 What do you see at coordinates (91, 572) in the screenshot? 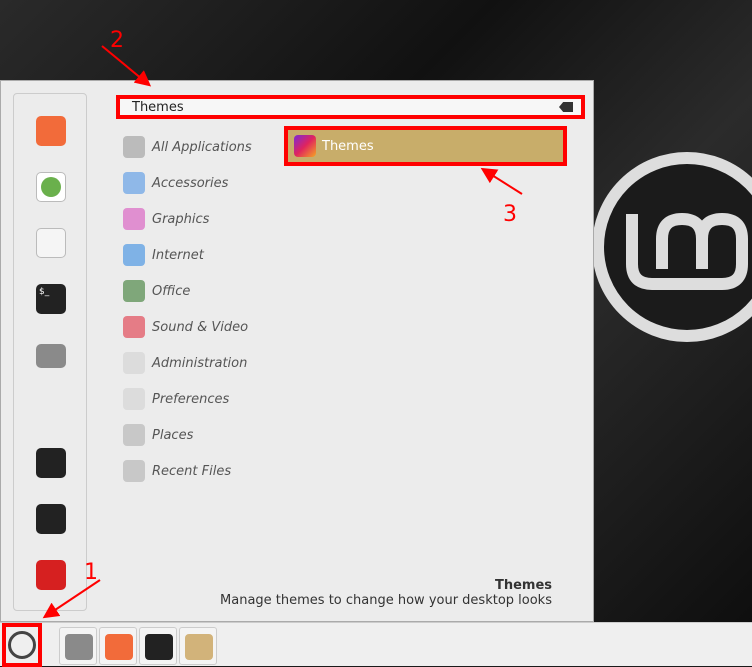
I see `annotation-1: 1` at bounding box center [91, 572].